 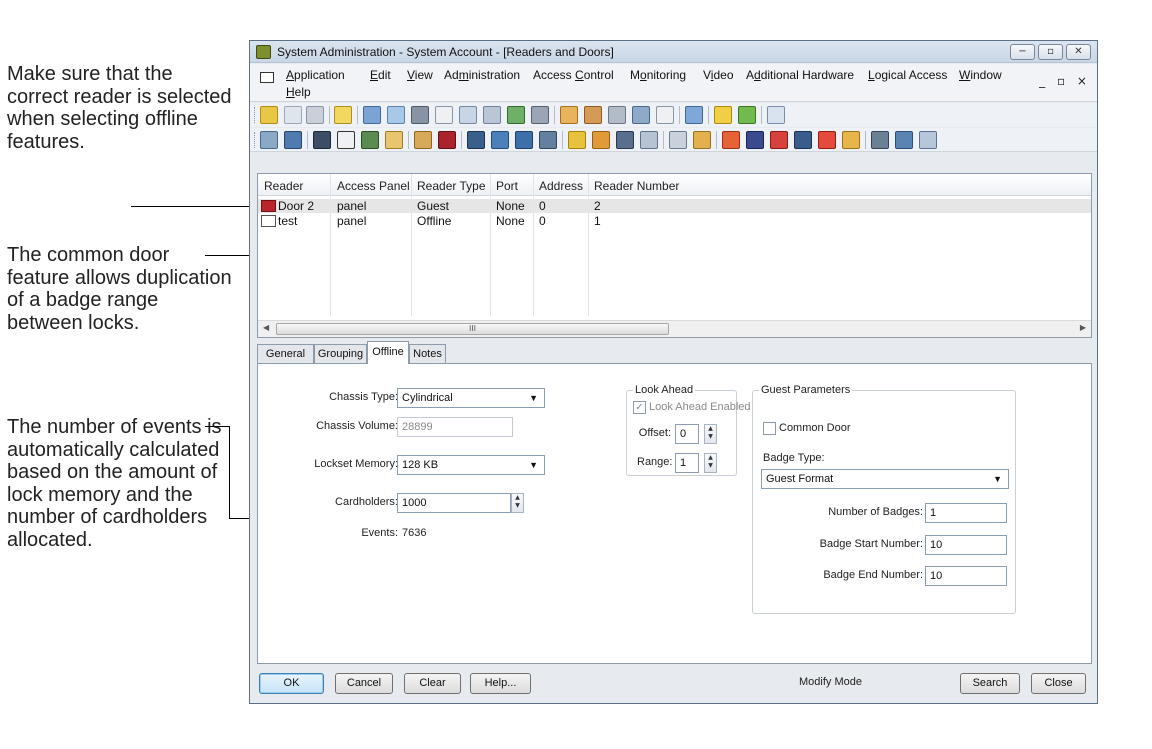 I want to click on scroll-right-icon: ▶, so click(x=1083, y=327).